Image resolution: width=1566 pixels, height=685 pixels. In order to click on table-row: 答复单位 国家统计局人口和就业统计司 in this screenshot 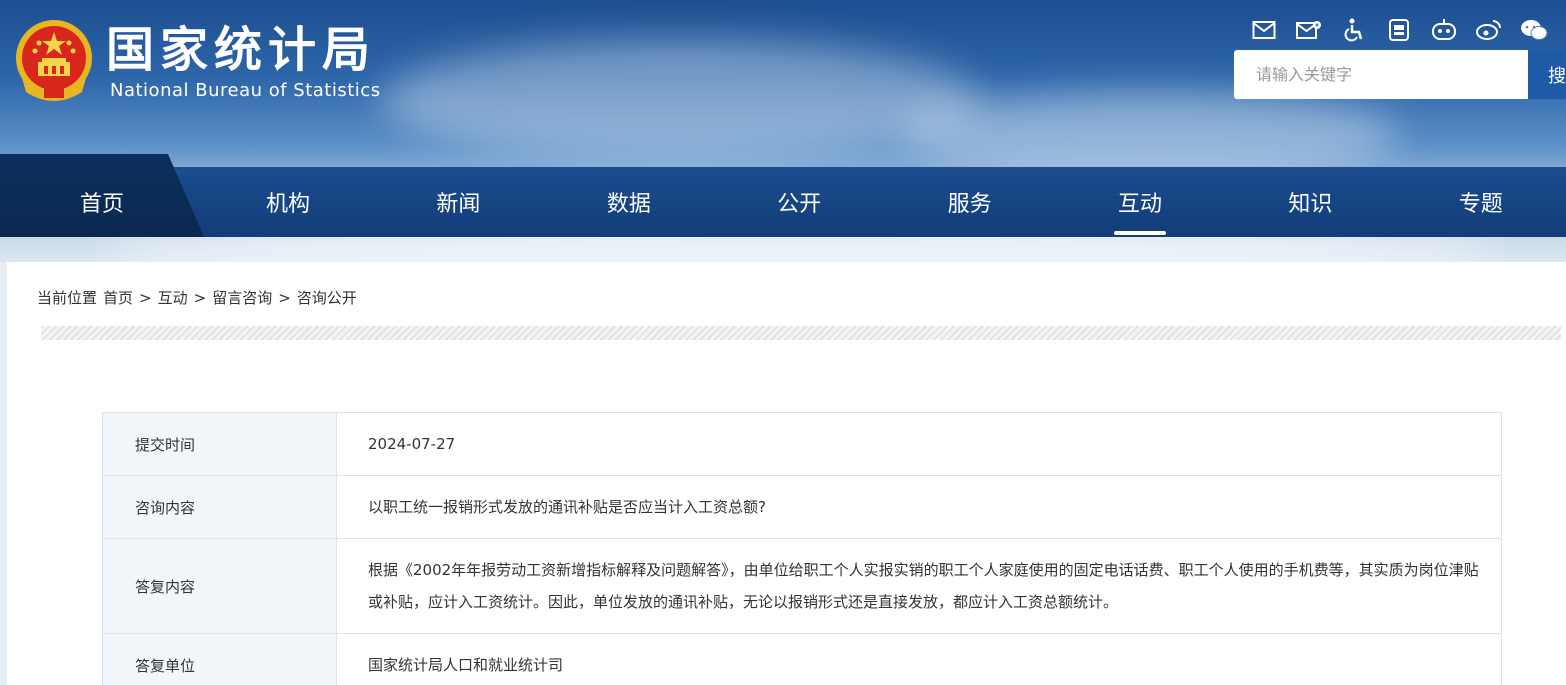, I will do `click(802, 659)`.